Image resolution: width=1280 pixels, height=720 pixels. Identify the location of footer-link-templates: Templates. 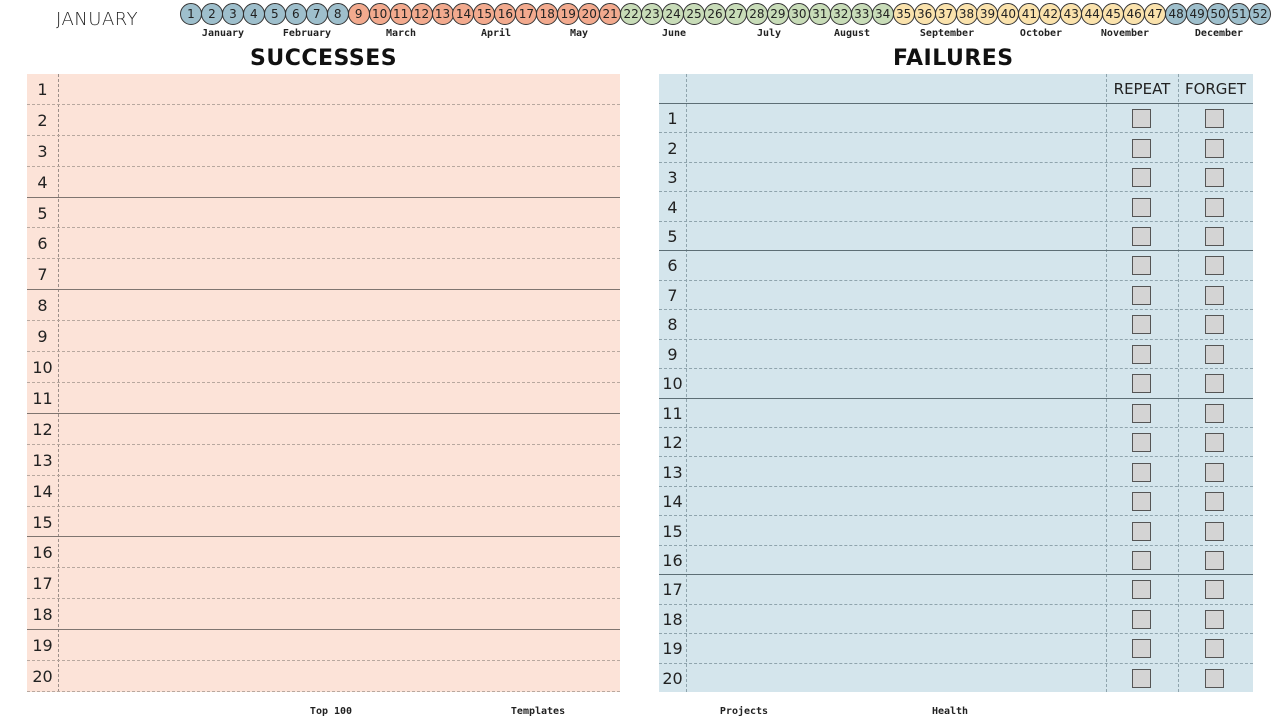
(538, 711).